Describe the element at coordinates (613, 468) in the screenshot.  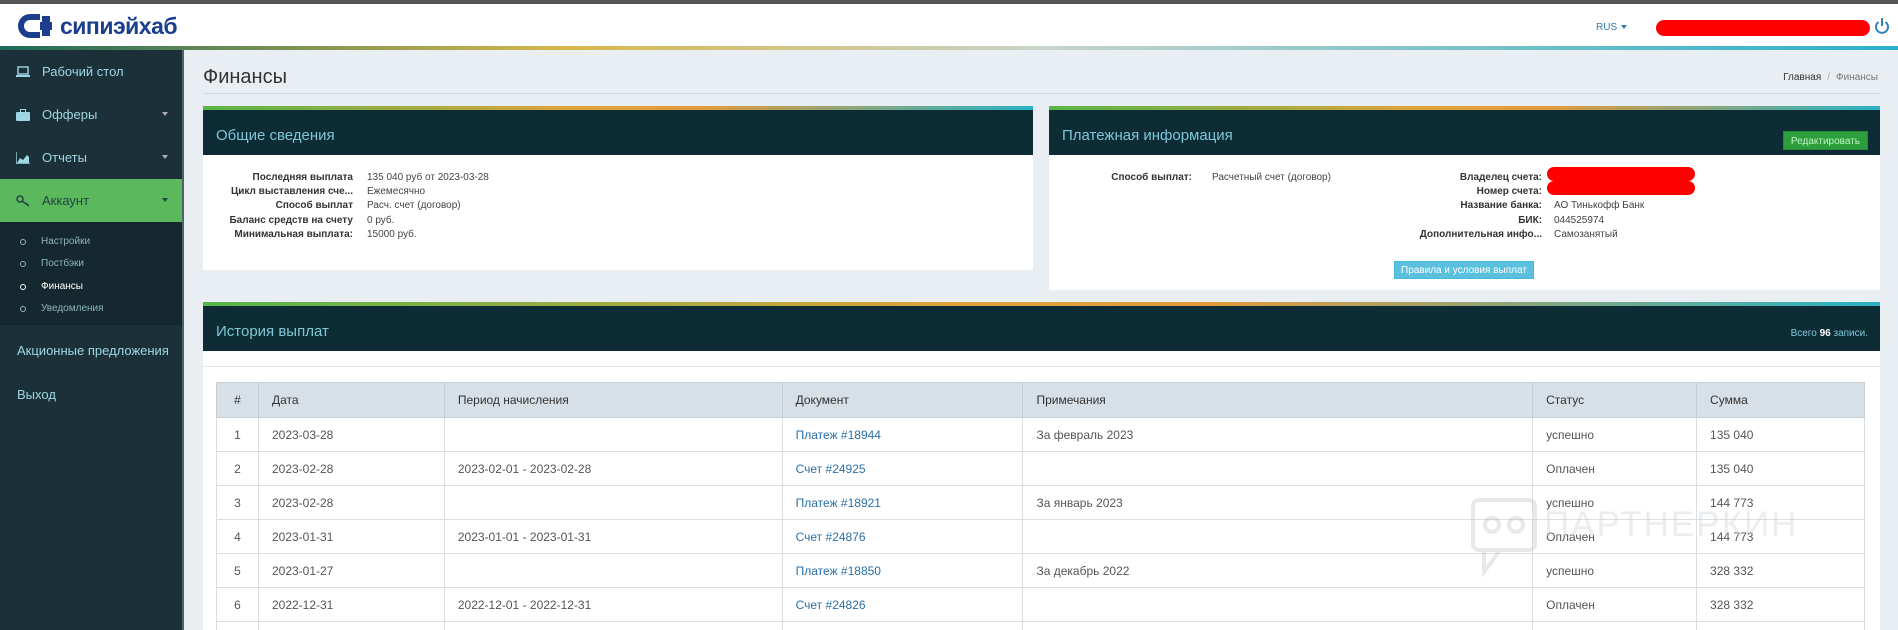
I see `row-period: 2023-02-01 - 2023-02-28` at that location.